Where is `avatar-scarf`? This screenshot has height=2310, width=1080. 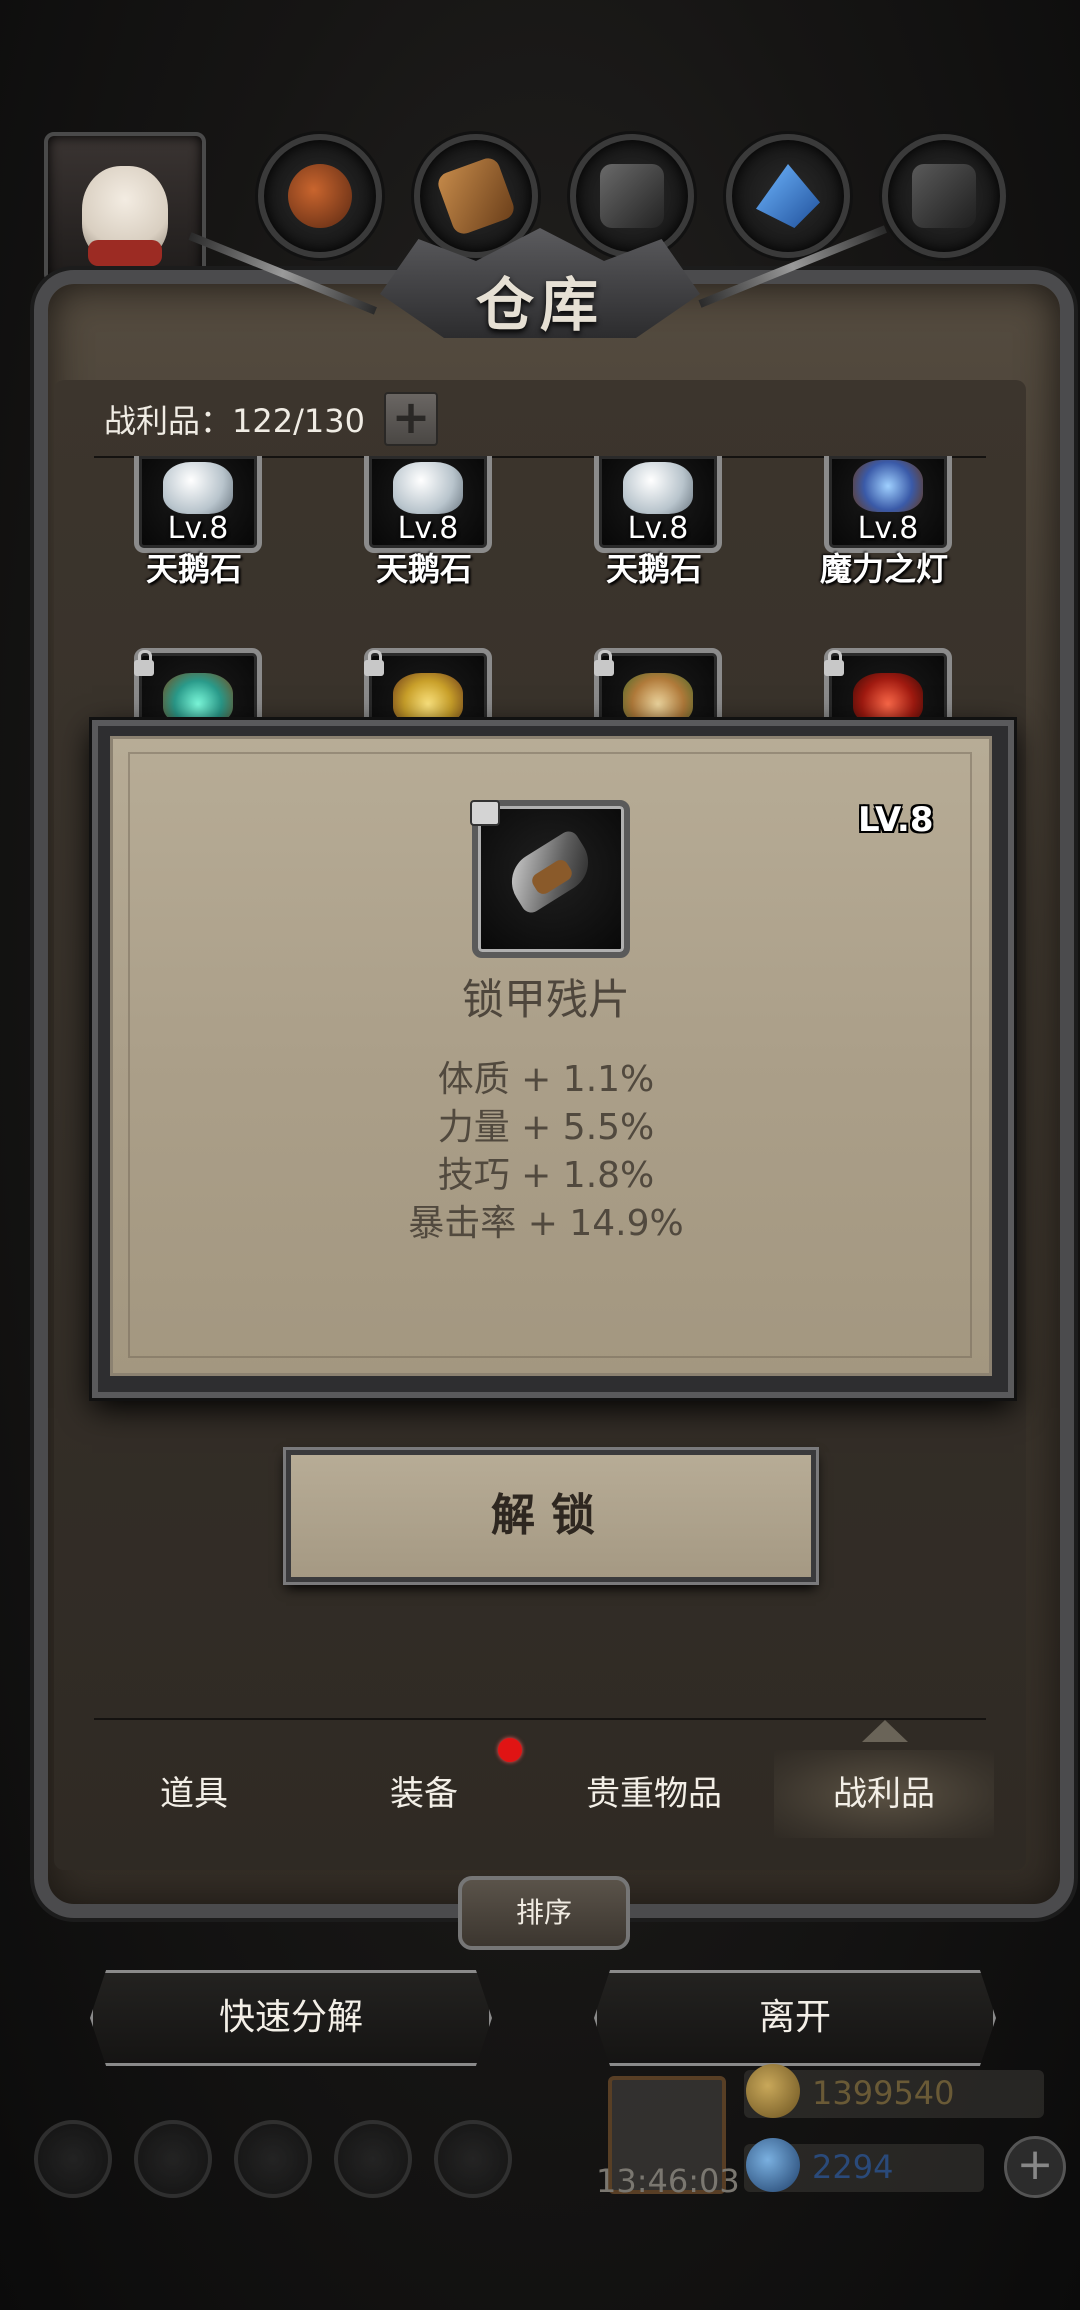
avatar-scarf is located at coordinates (125, 253).